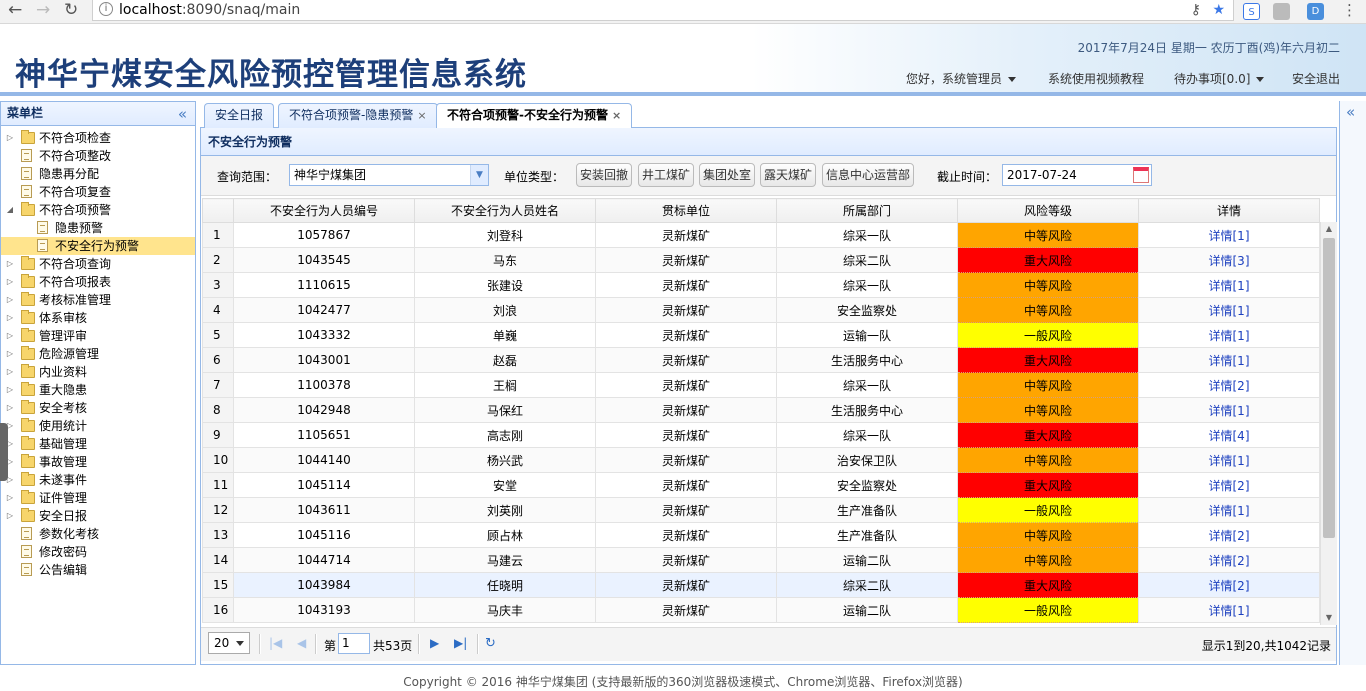  Describe the element at coordinates (301, 643) in the screenshot. I see `prev-page-icon: ◀` at that location.